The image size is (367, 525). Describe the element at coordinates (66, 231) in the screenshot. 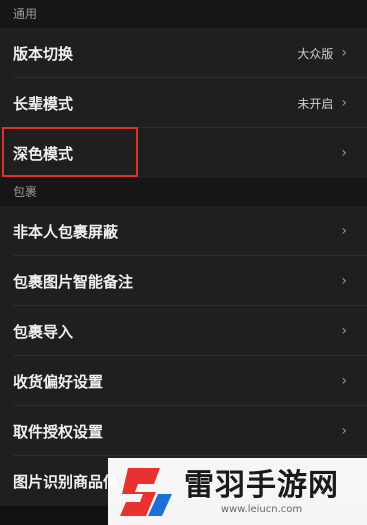

I see `row-label: 非本人包裹屏蔽` at that location.